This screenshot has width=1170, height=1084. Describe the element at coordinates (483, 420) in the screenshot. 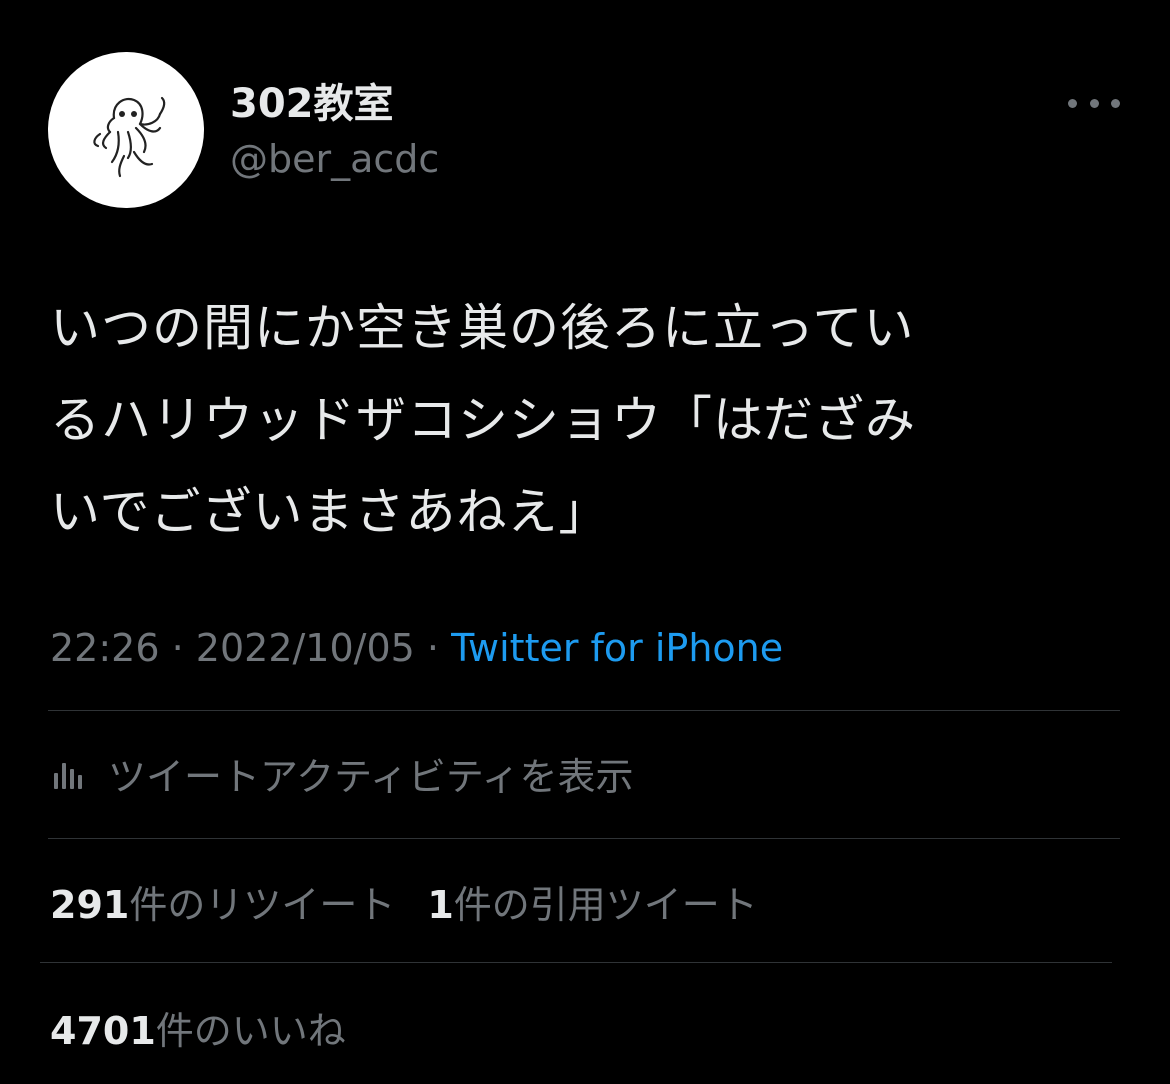

I see `tweet-text-line: るハリウッドザコシショウ「はだざみ` at that location.